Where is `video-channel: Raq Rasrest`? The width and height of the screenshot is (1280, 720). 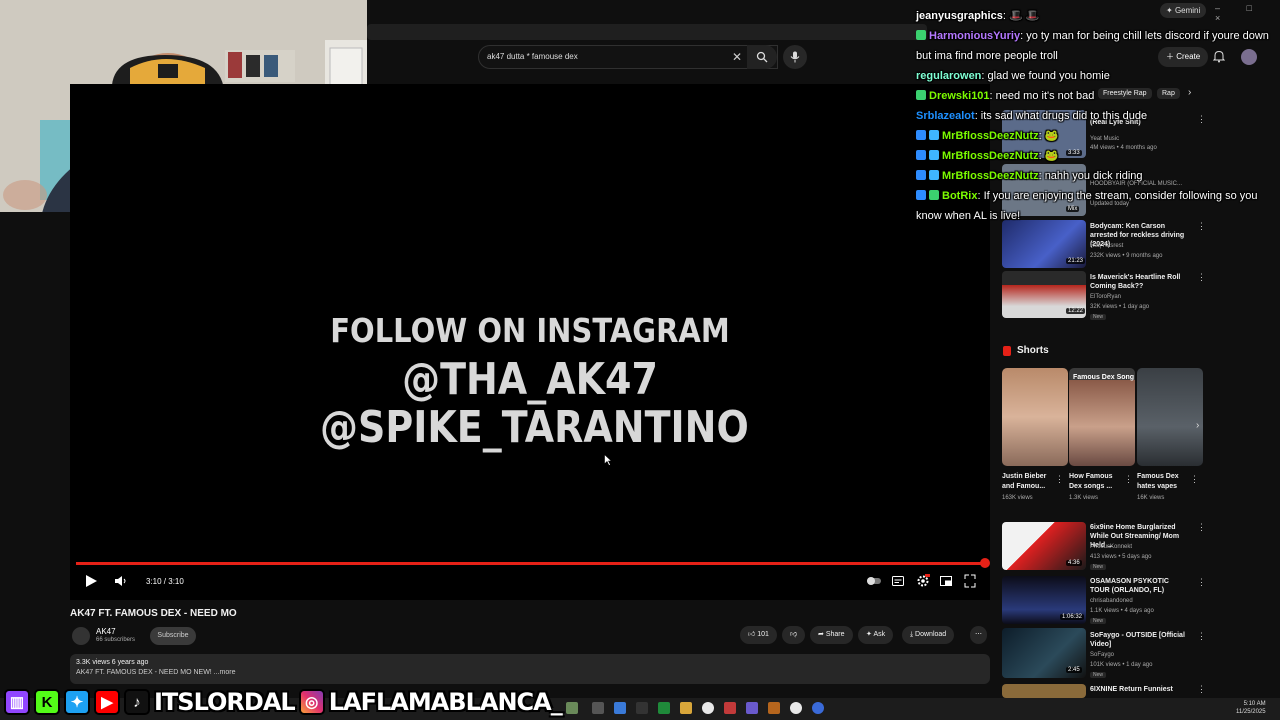
video-channel: Raq Rasrest is located at coordinates (1106, 246).